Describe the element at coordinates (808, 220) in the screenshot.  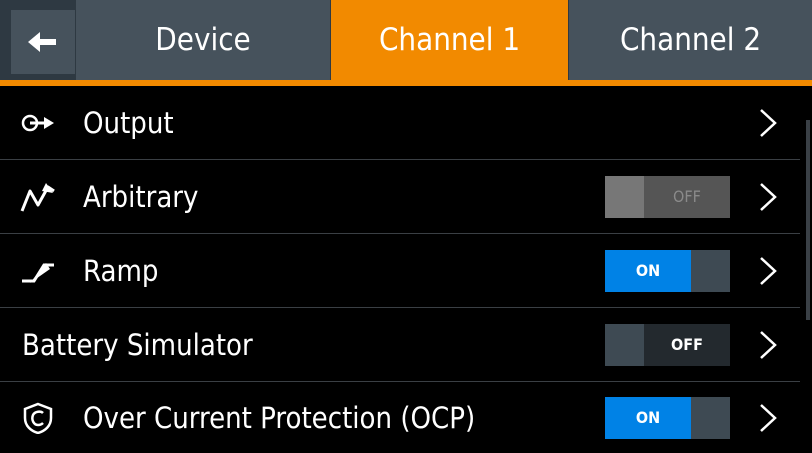
I see `scrollbar` at that location.